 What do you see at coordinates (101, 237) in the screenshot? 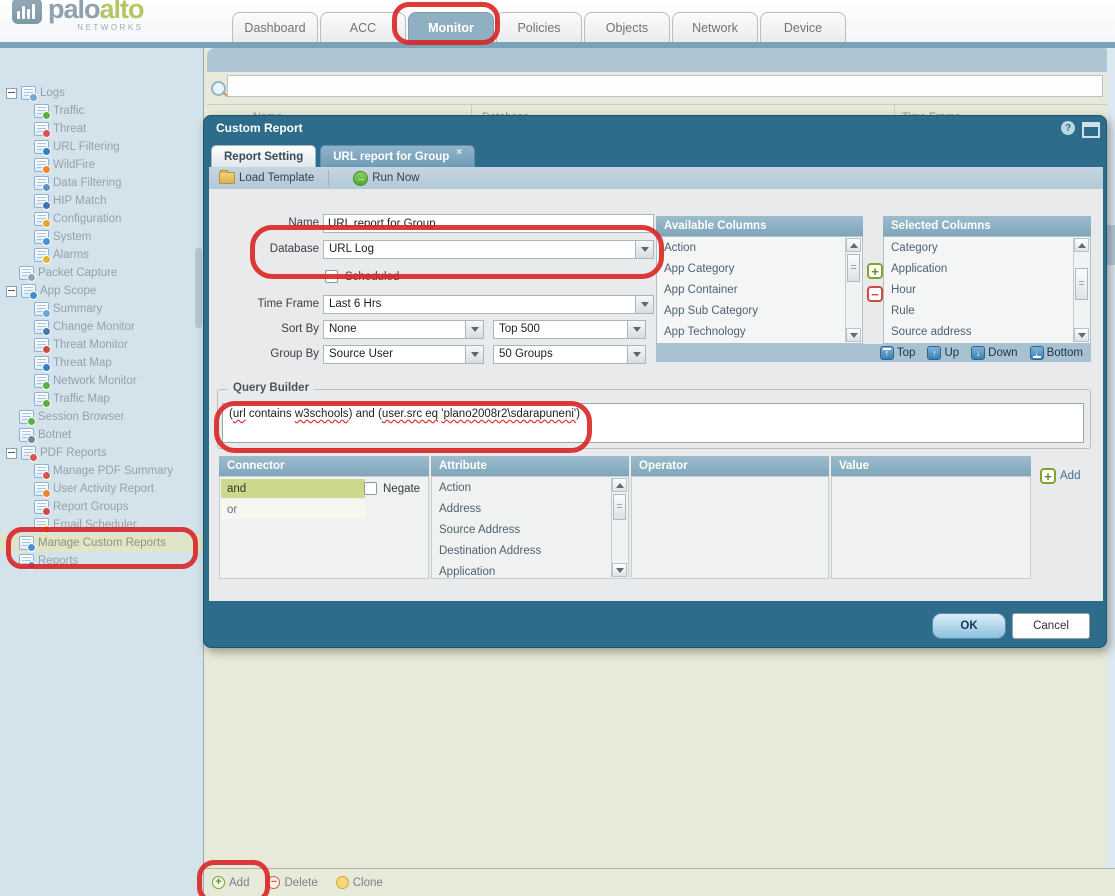
I see `sidebar-item-system: System` at bounding box center [101, 237].